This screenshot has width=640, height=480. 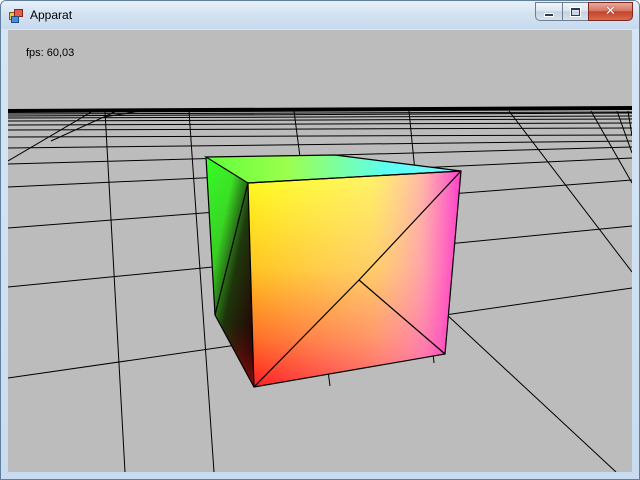 I want to click on close-button: ✕, so click(x=610, y=11).